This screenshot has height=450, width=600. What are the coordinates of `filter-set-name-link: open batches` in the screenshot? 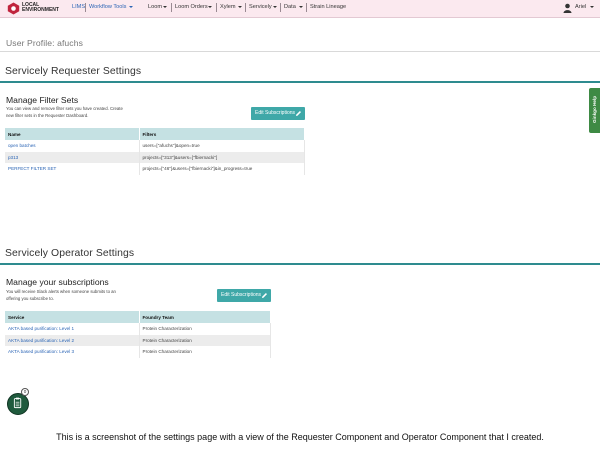 It's located at (72, 146).